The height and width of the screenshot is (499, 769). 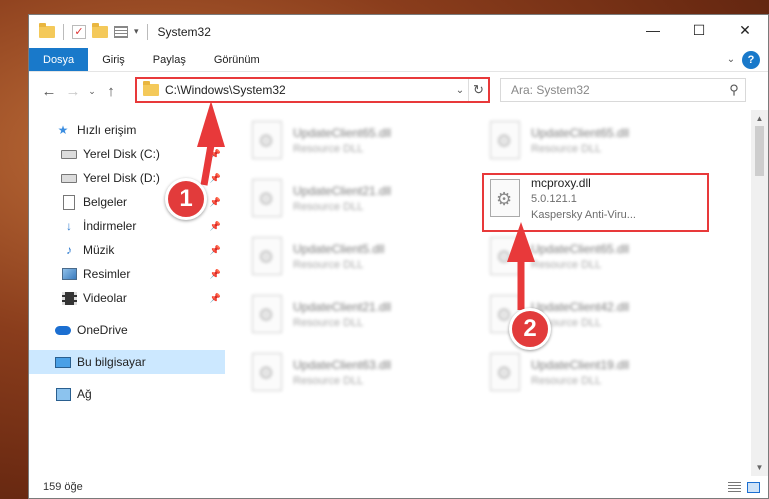 I want to click on sidebar-item-label: Bu bilgisayar, so click(x=111, y=362).